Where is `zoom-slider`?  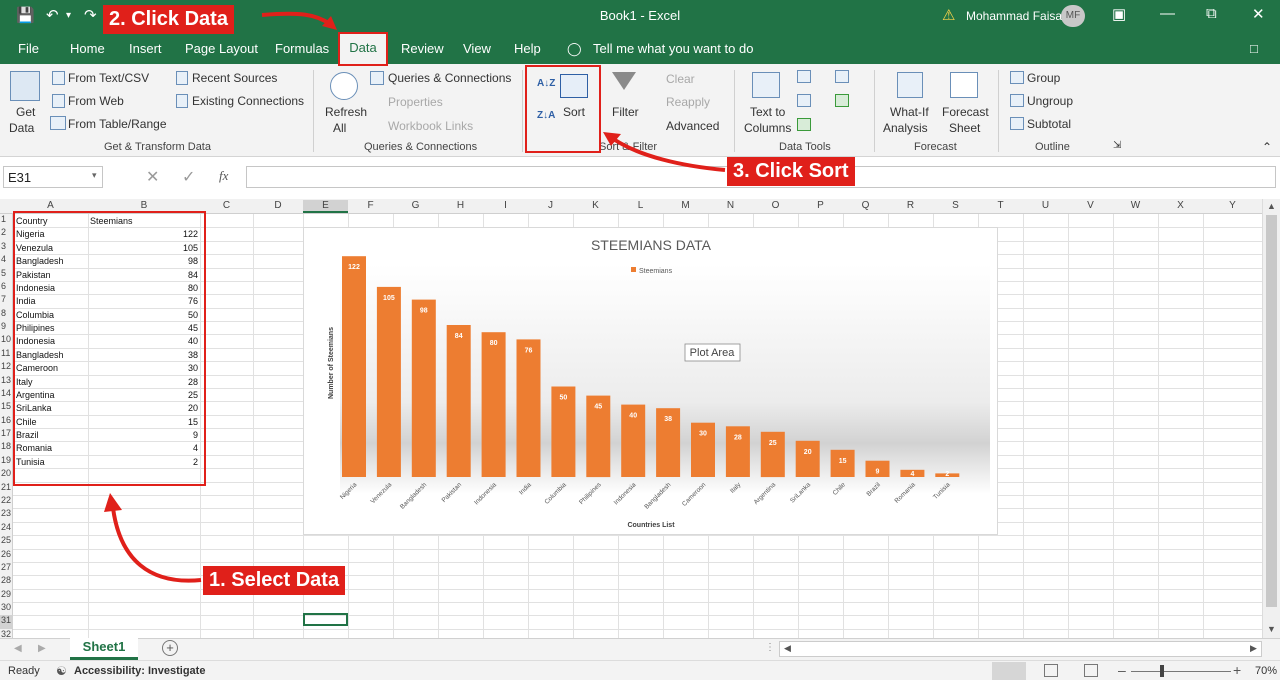
zoom-slider is located at coordinates (1181, 671).